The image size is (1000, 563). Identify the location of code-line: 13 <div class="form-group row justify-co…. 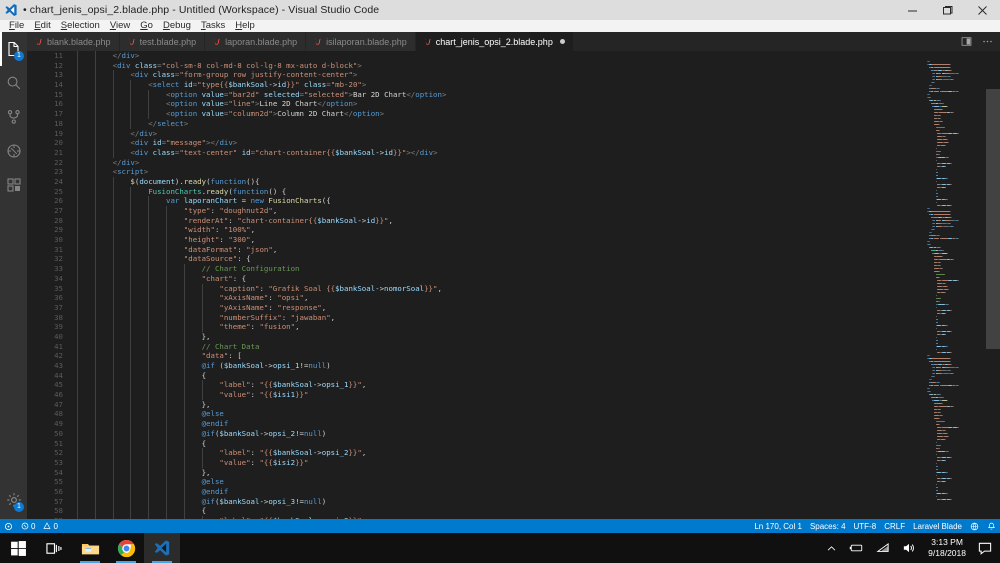
(474, 75).